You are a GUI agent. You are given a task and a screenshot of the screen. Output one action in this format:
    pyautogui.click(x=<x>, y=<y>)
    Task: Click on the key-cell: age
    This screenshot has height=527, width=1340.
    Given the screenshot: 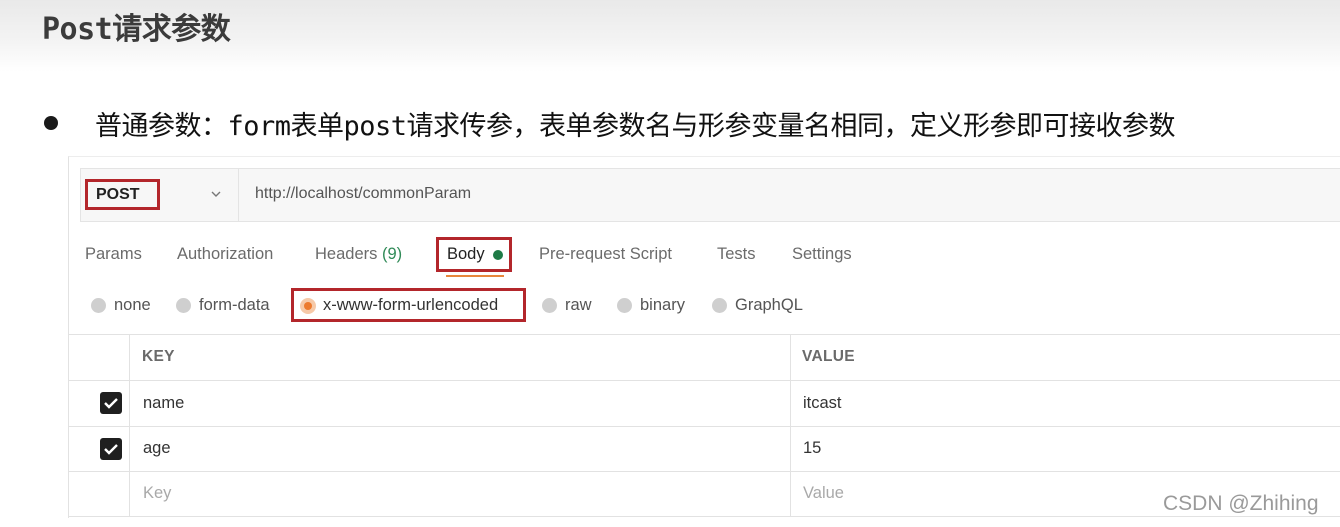 What is the action you would take?
    pyautogui.click(x=157, y=448)
    